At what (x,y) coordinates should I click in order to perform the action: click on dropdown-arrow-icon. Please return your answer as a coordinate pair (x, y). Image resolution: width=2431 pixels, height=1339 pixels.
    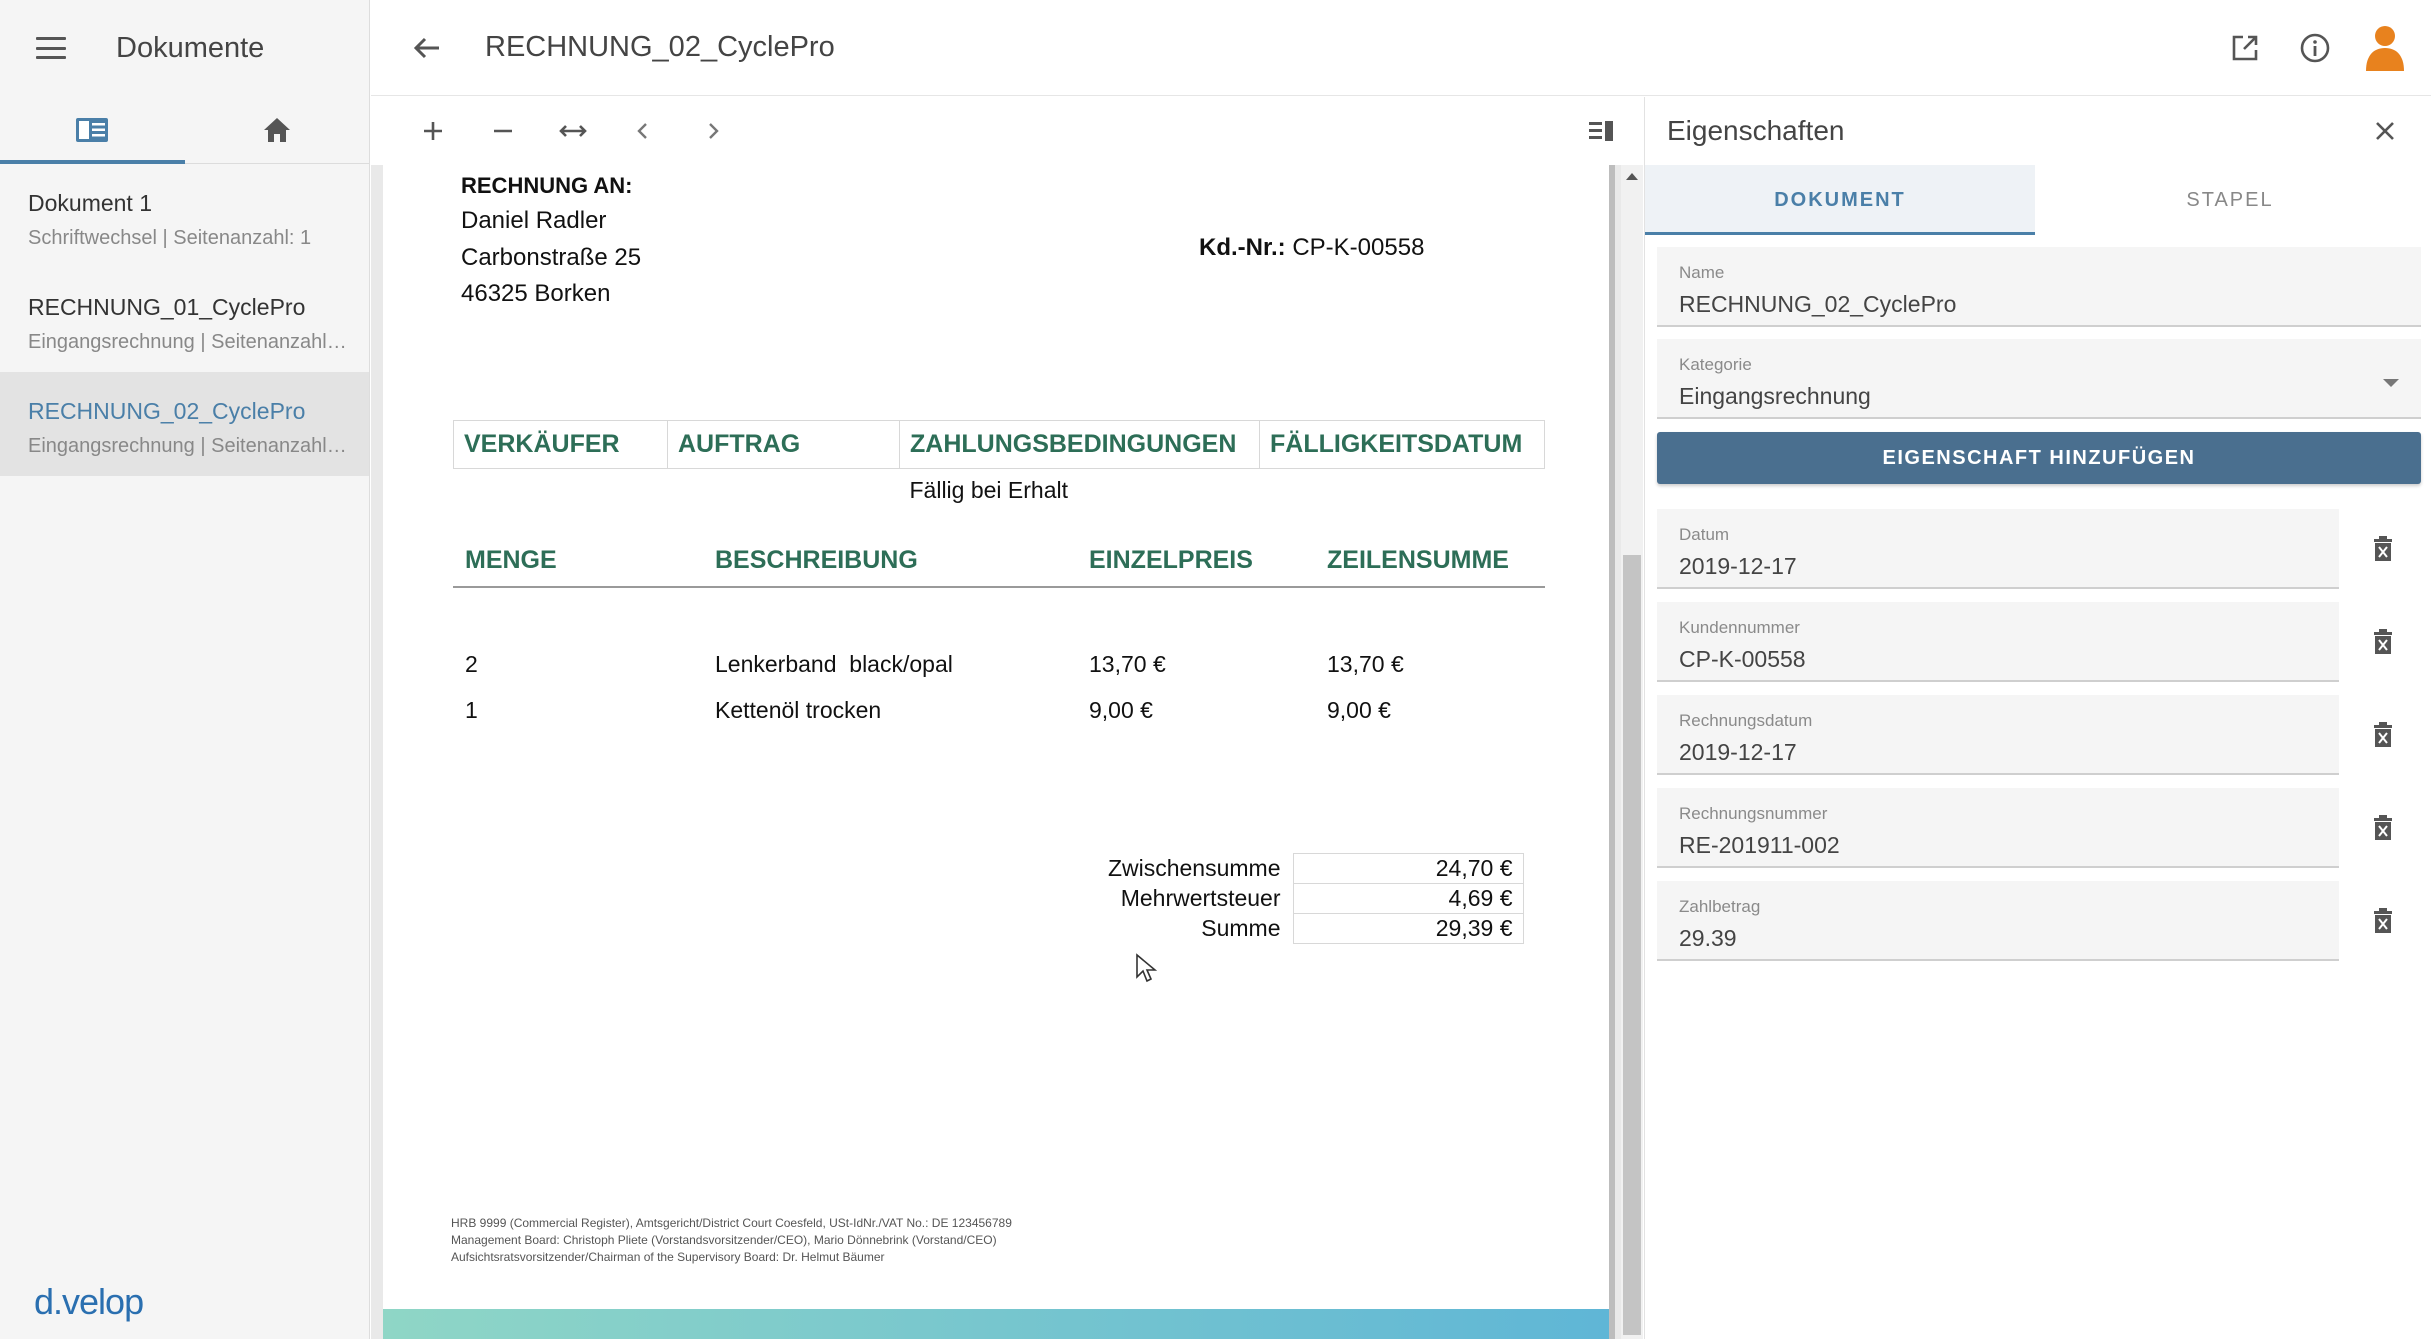
    Looking at the image, I should click on (2391, 383).